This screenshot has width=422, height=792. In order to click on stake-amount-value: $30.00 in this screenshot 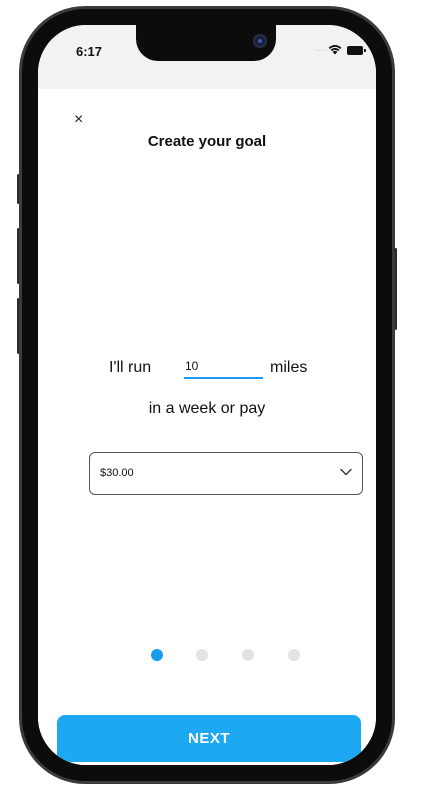, I will do `click(117, 473)`.